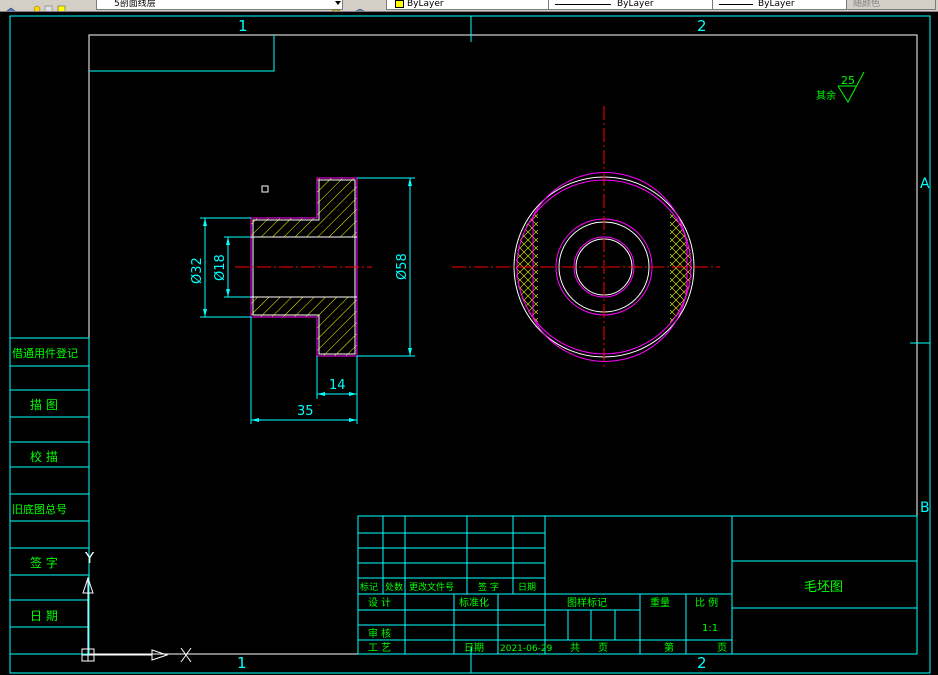 This screenshot has width=938, height=675. What do you see at coordinates (867, 4) in the screenshot?
I see `plotstyle-value: 随颜色` at bounding box center [867, 4].